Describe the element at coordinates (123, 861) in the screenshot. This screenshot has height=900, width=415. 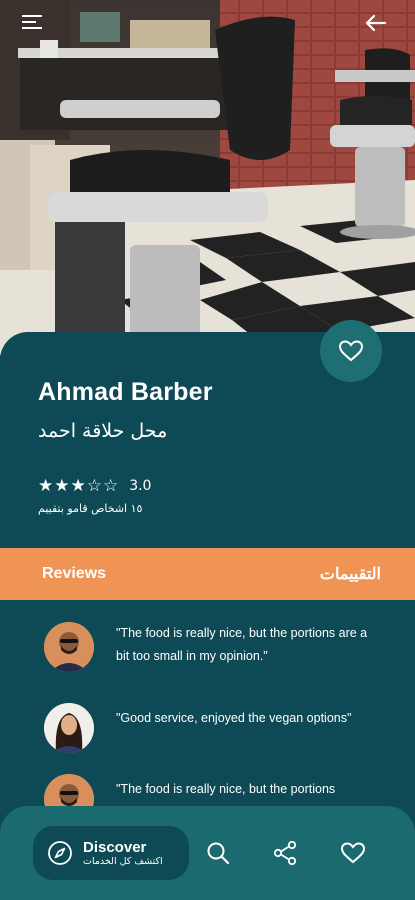
I see `discover-subtitle: اكتشف كل الخدمات` at that location.